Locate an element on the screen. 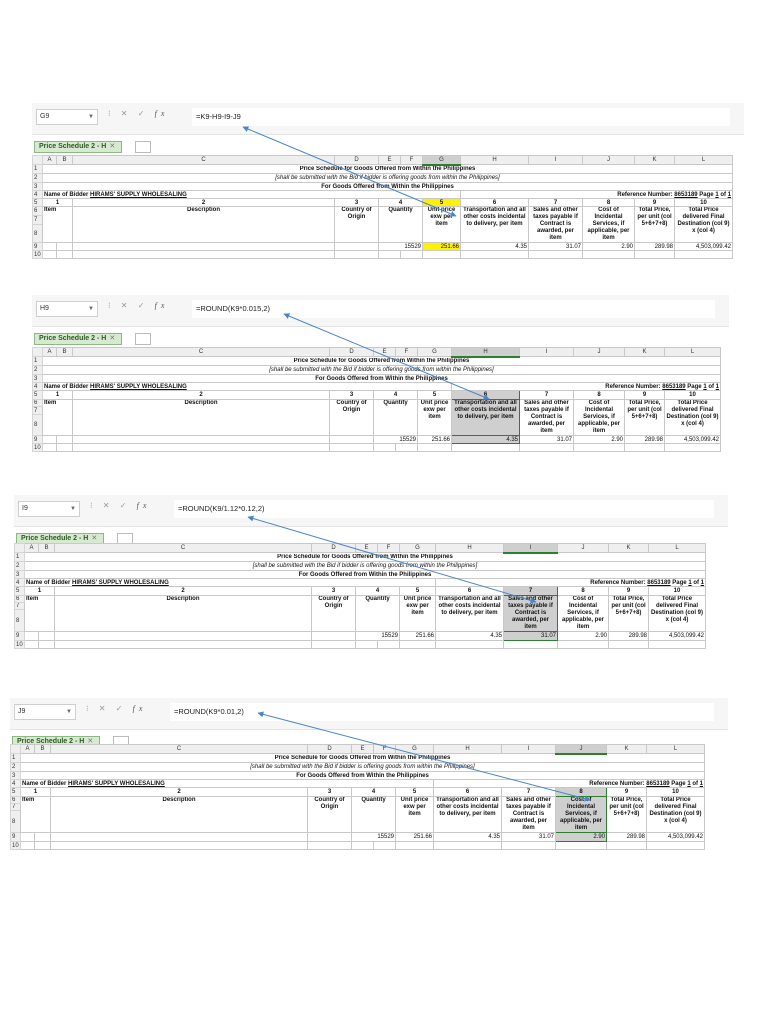  name-box: J9 ▼ is located at coordinates (45, 712).